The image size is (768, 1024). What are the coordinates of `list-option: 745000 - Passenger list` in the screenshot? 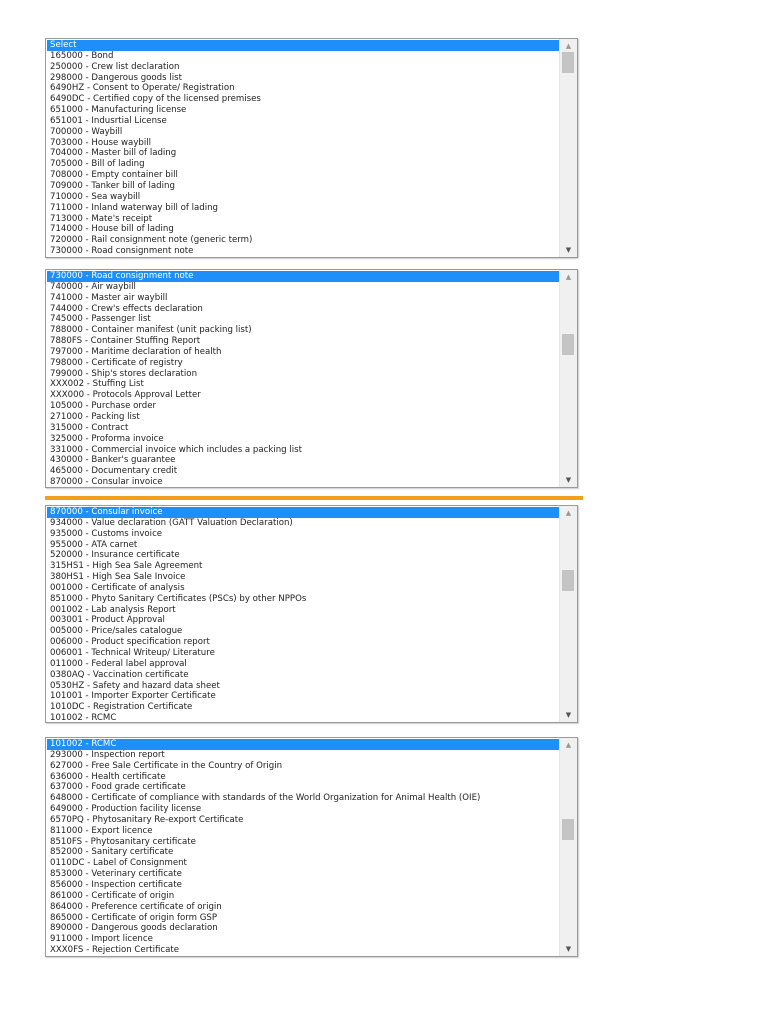 It's located at (303, 319).